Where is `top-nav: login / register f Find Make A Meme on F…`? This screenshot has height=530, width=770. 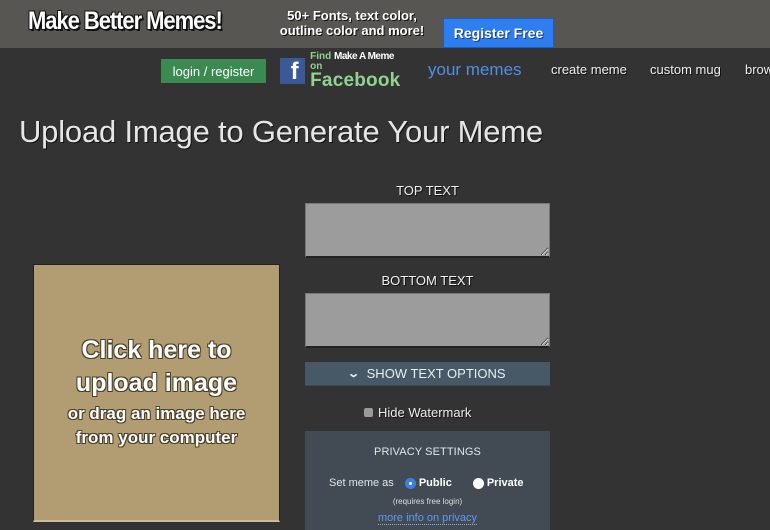 top-nav: login / register f Find Make A Meme on F… is located at coordinates (385, 71).